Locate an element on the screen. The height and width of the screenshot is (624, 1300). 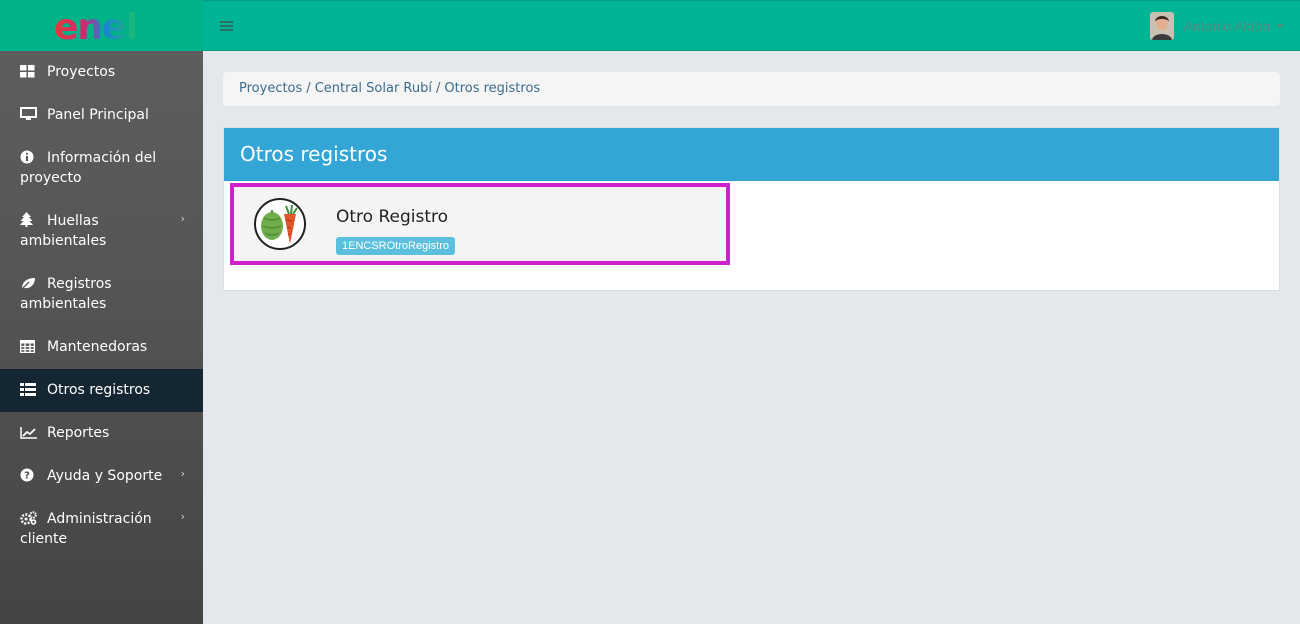
sidebar-item-mantenedoras: Mantenedoras is located at coordinates (101, 347).